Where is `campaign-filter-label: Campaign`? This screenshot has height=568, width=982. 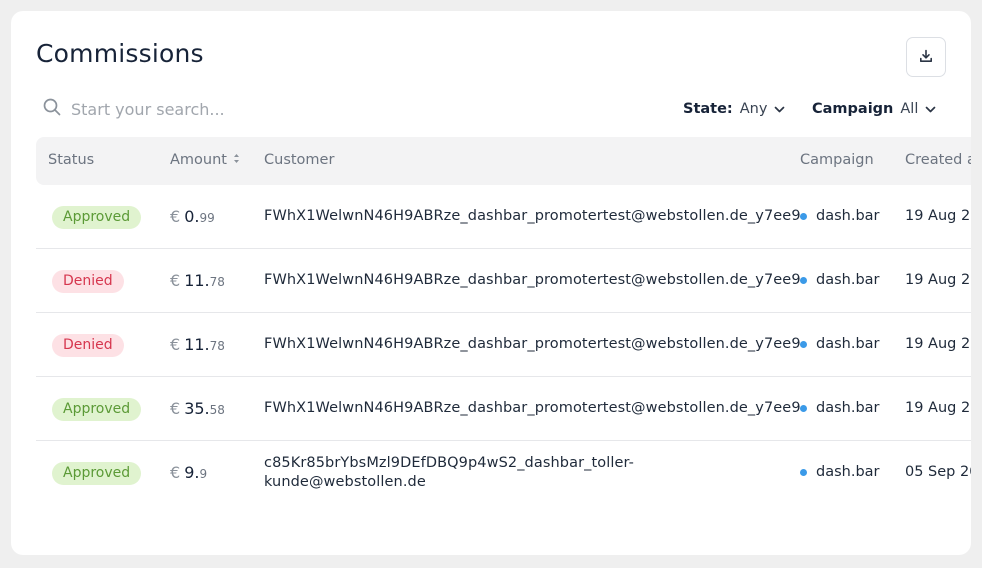
campaign-filter-label: Campaign is located at coordinates (853, 109).